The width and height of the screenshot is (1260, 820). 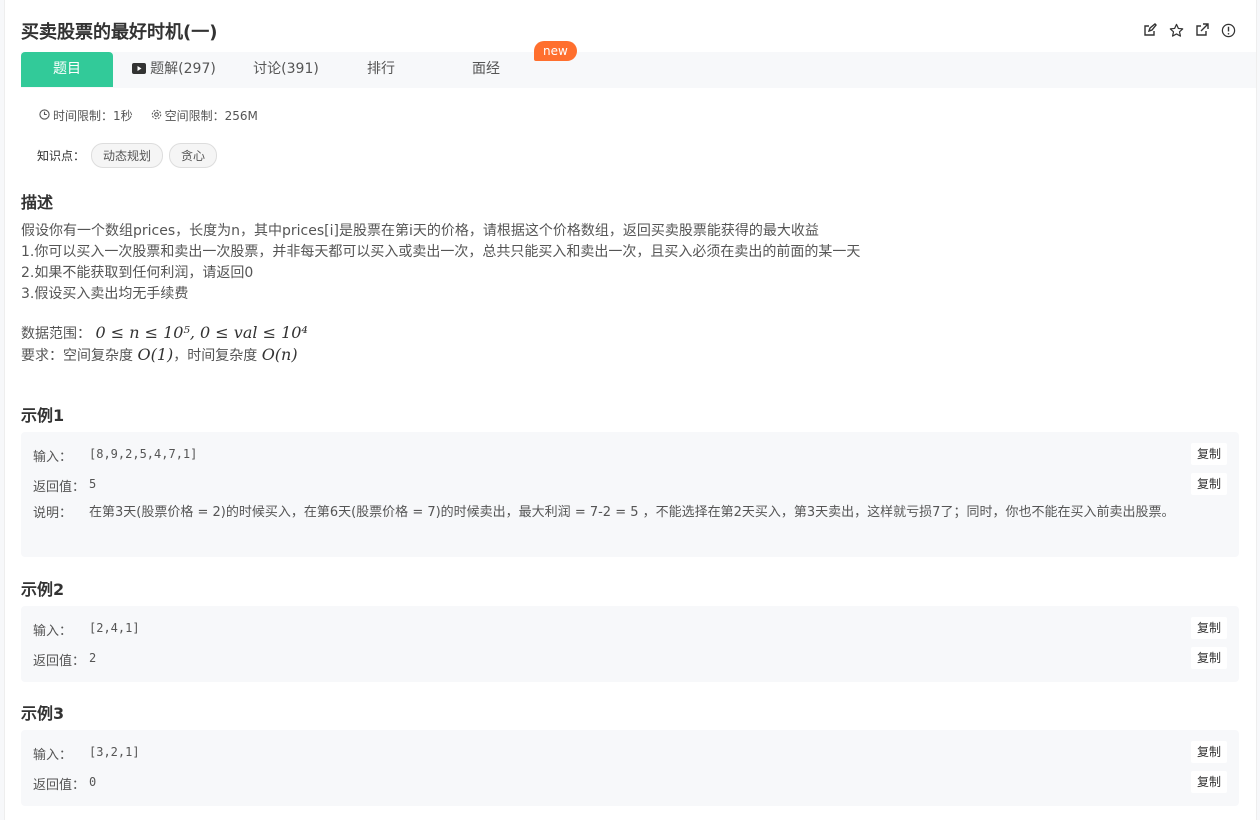 I want to click on example-3: 输入： [3,2,1] 复制 返回值： 0 复制, so click(x=630, y=768).